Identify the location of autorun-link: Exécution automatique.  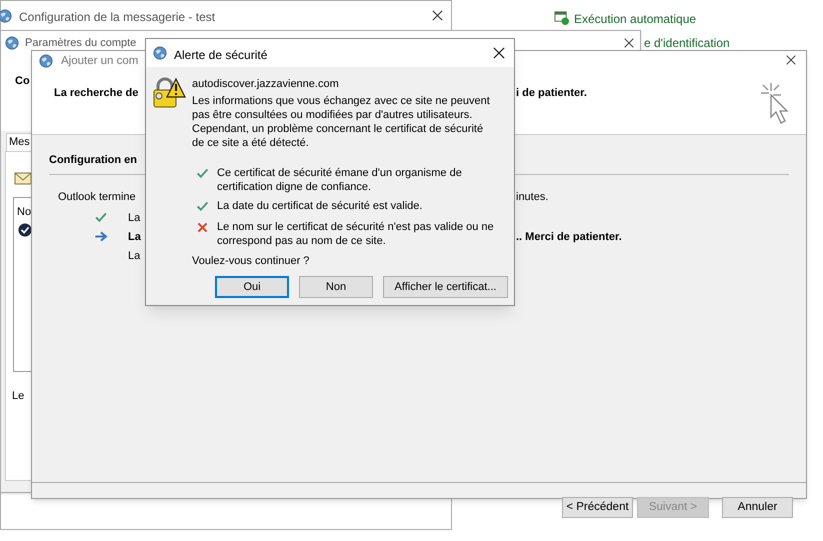
(635, 19).